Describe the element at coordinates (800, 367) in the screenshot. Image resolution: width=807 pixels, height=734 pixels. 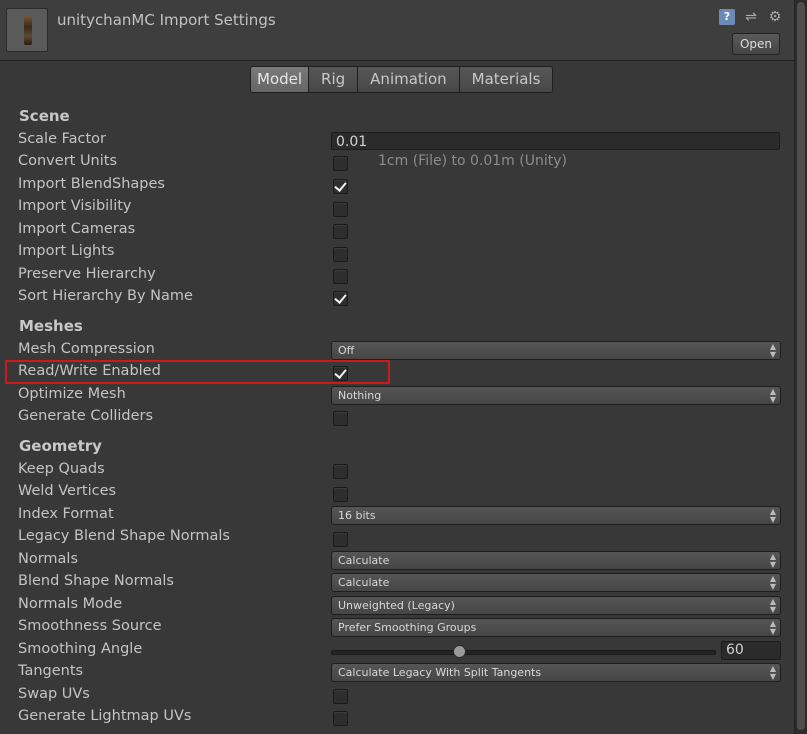
I see `vertical-scrollbar` at that location.